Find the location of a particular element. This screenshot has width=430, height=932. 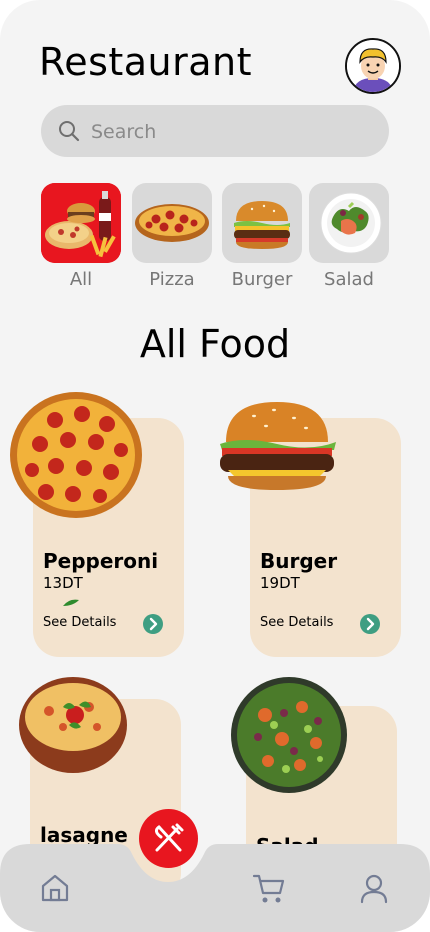

category-salad-label: Salad is located at coordinates (349, 279).